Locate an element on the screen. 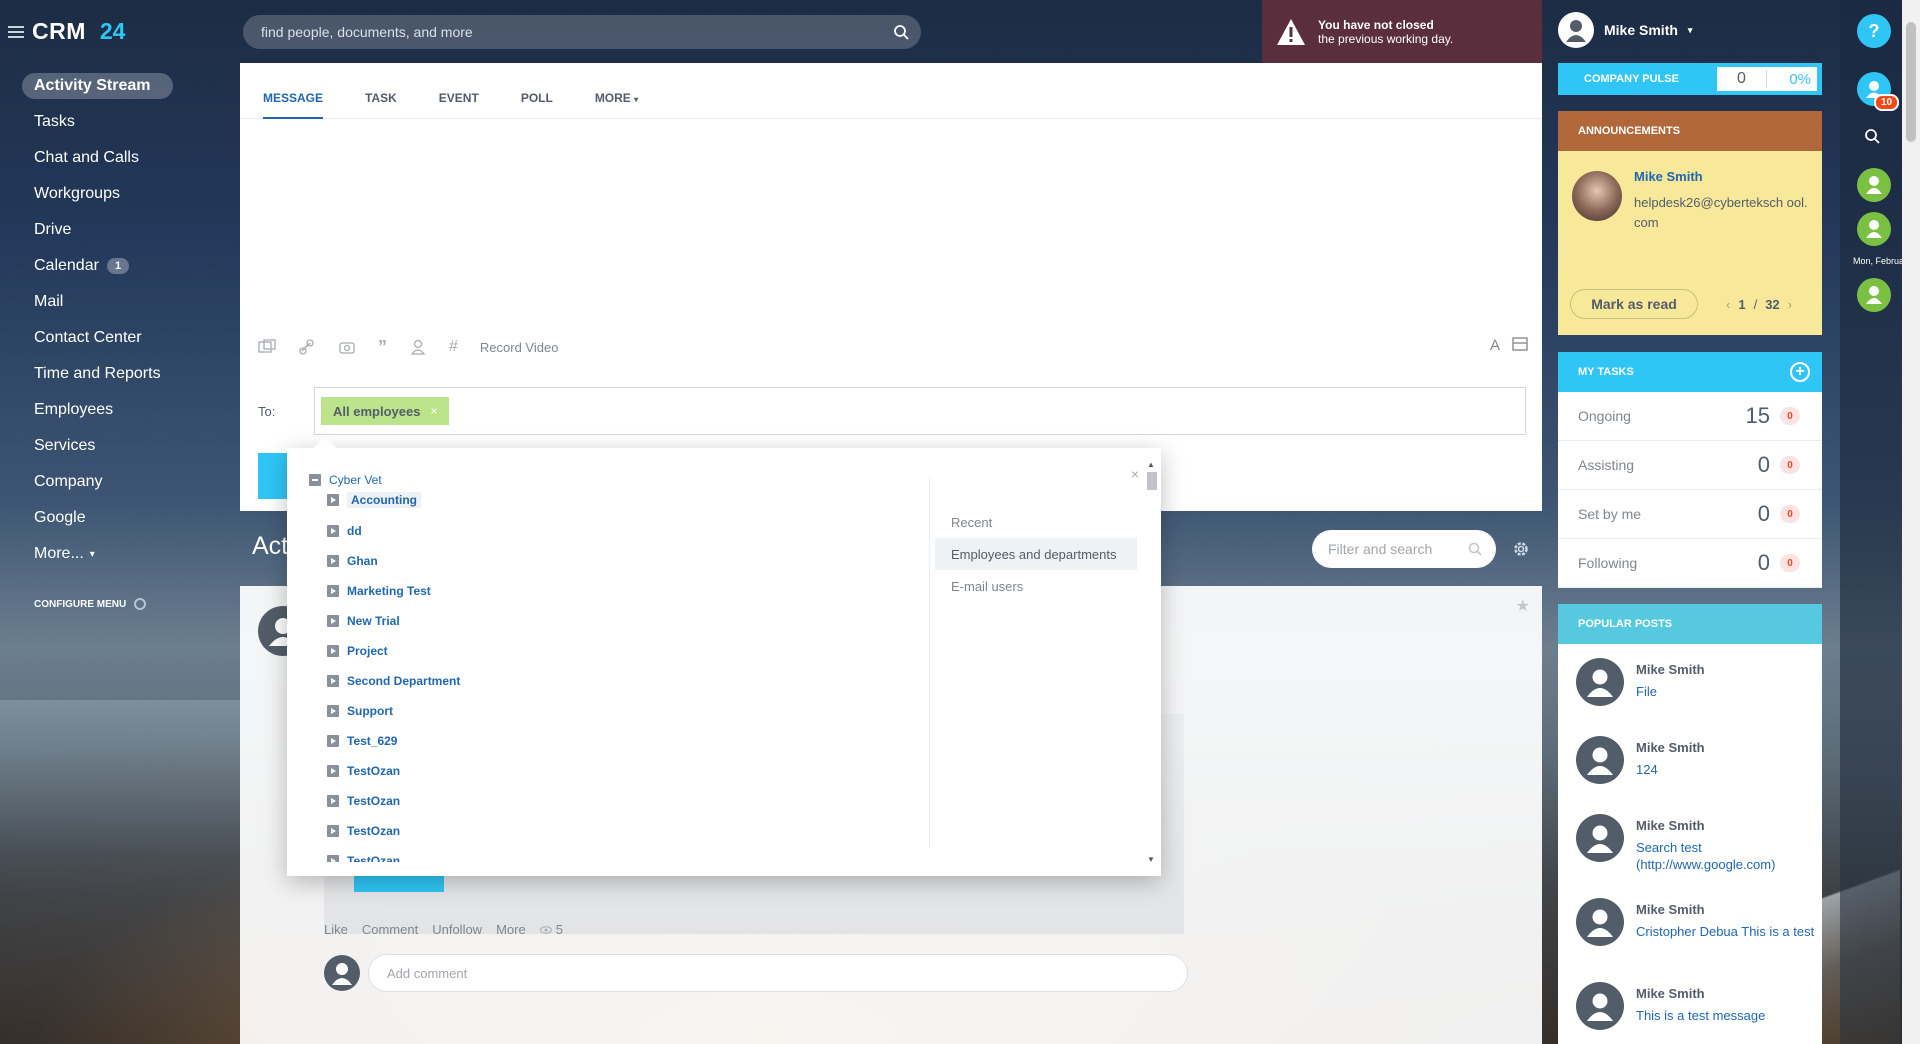 Image resolution: width=1920 pixels, height=1044 pixels. record-video-button: Record Video is located at coordinates (519, 347).